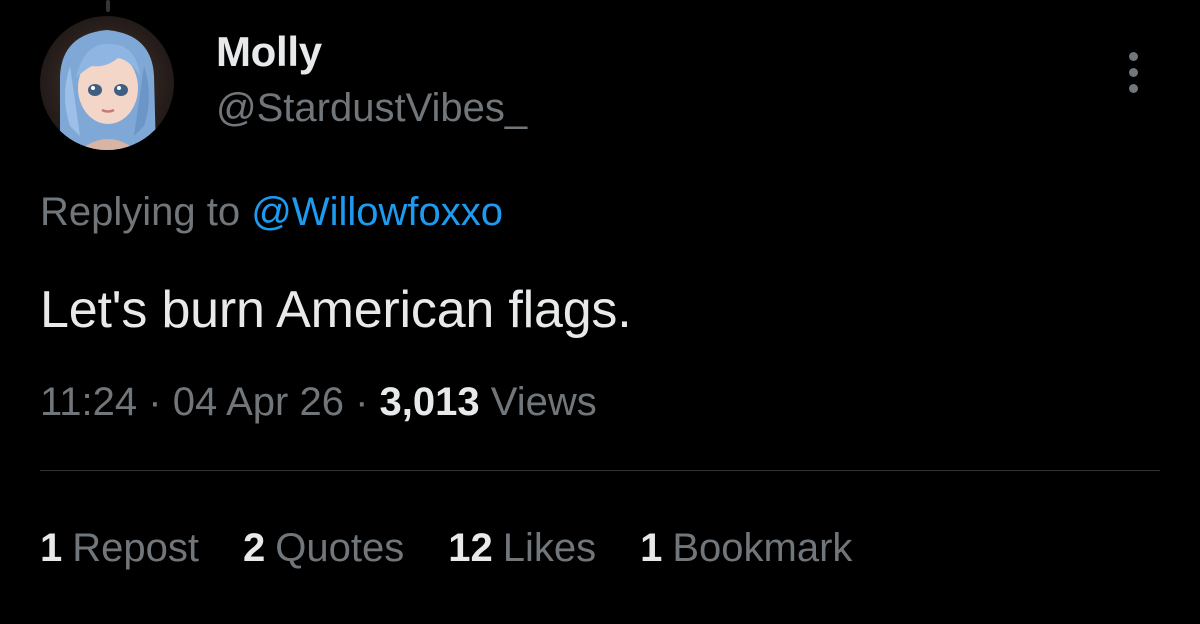 This screenshot has width=1200, height=624. What do you see at coordinates (429, 402) in the screenshot?
I see `views-count: 3,013` at bounding box center [429, 402].